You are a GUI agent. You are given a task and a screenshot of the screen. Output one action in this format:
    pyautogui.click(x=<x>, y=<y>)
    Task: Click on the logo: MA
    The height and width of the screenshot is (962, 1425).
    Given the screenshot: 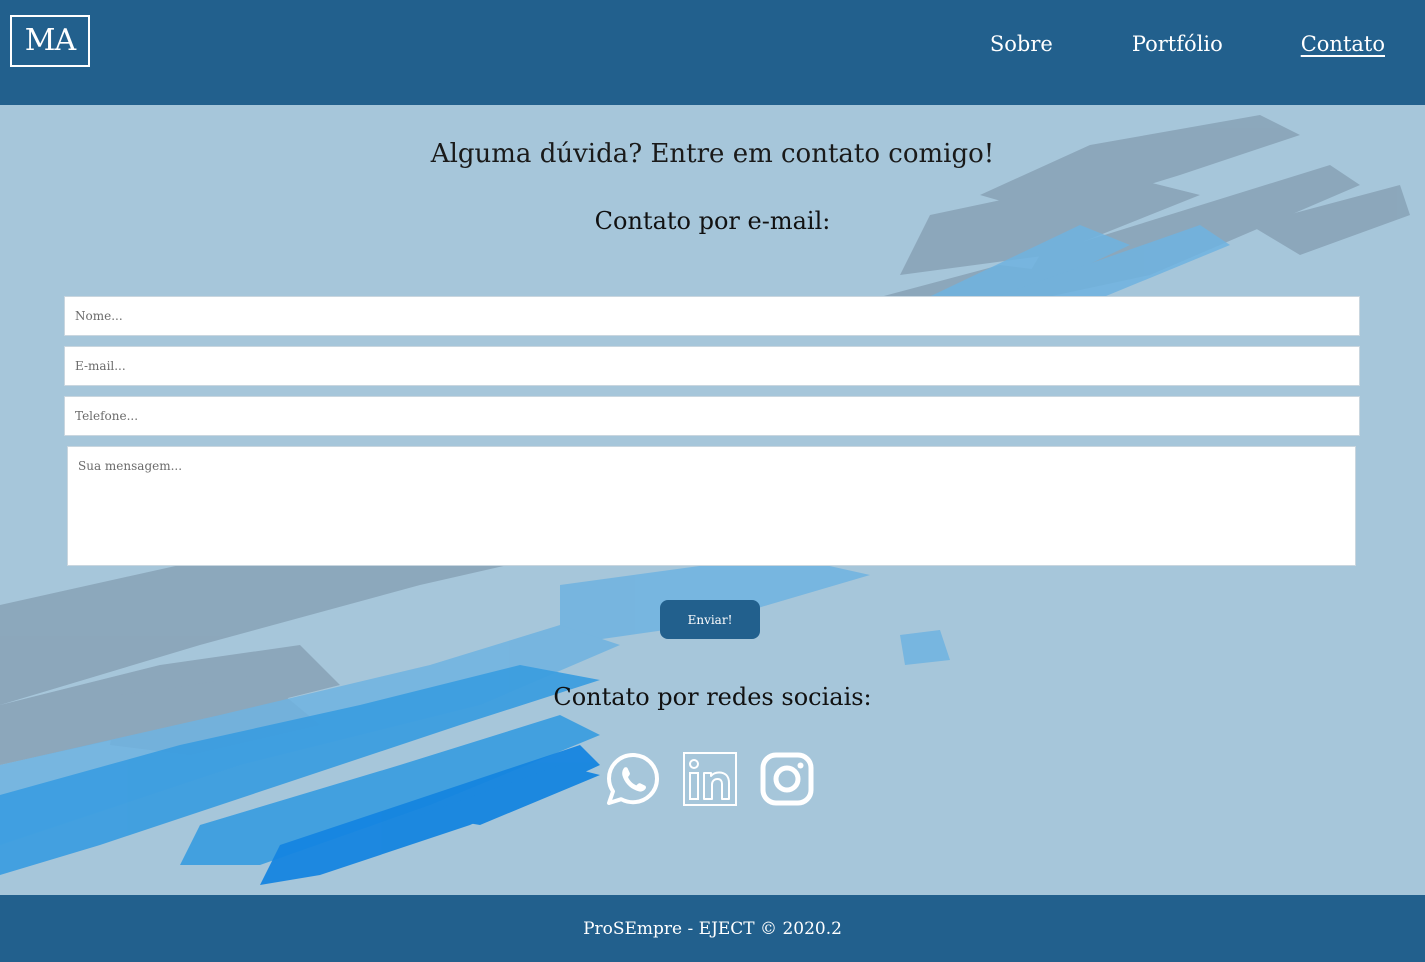 What is the action you would take?
    pyautogui.click(x=50, y=41)
    